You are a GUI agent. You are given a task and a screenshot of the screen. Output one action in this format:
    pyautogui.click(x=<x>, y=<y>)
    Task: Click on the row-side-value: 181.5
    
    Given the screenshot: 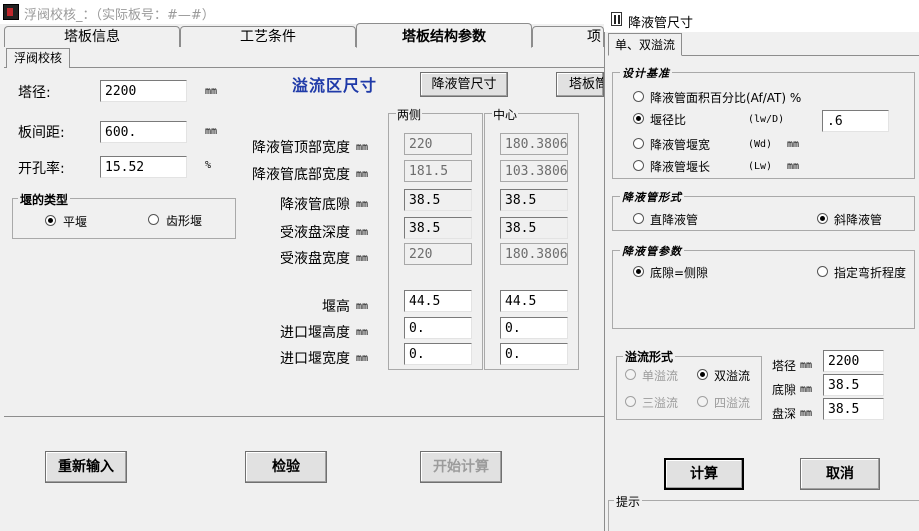 What is the action you would take?
    pyautogui.click(x=438, y=171)
    